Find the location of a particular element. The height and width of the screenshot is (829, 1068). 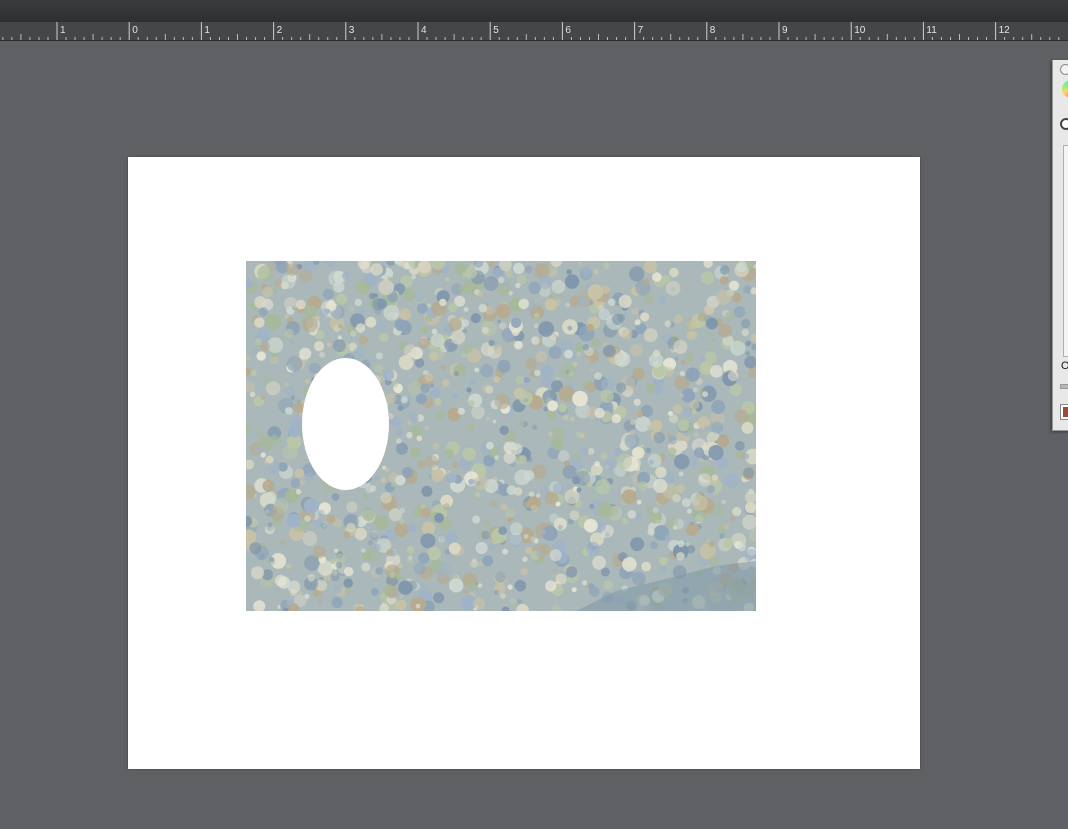

color-swatch is located at coordinates (1064, 412).